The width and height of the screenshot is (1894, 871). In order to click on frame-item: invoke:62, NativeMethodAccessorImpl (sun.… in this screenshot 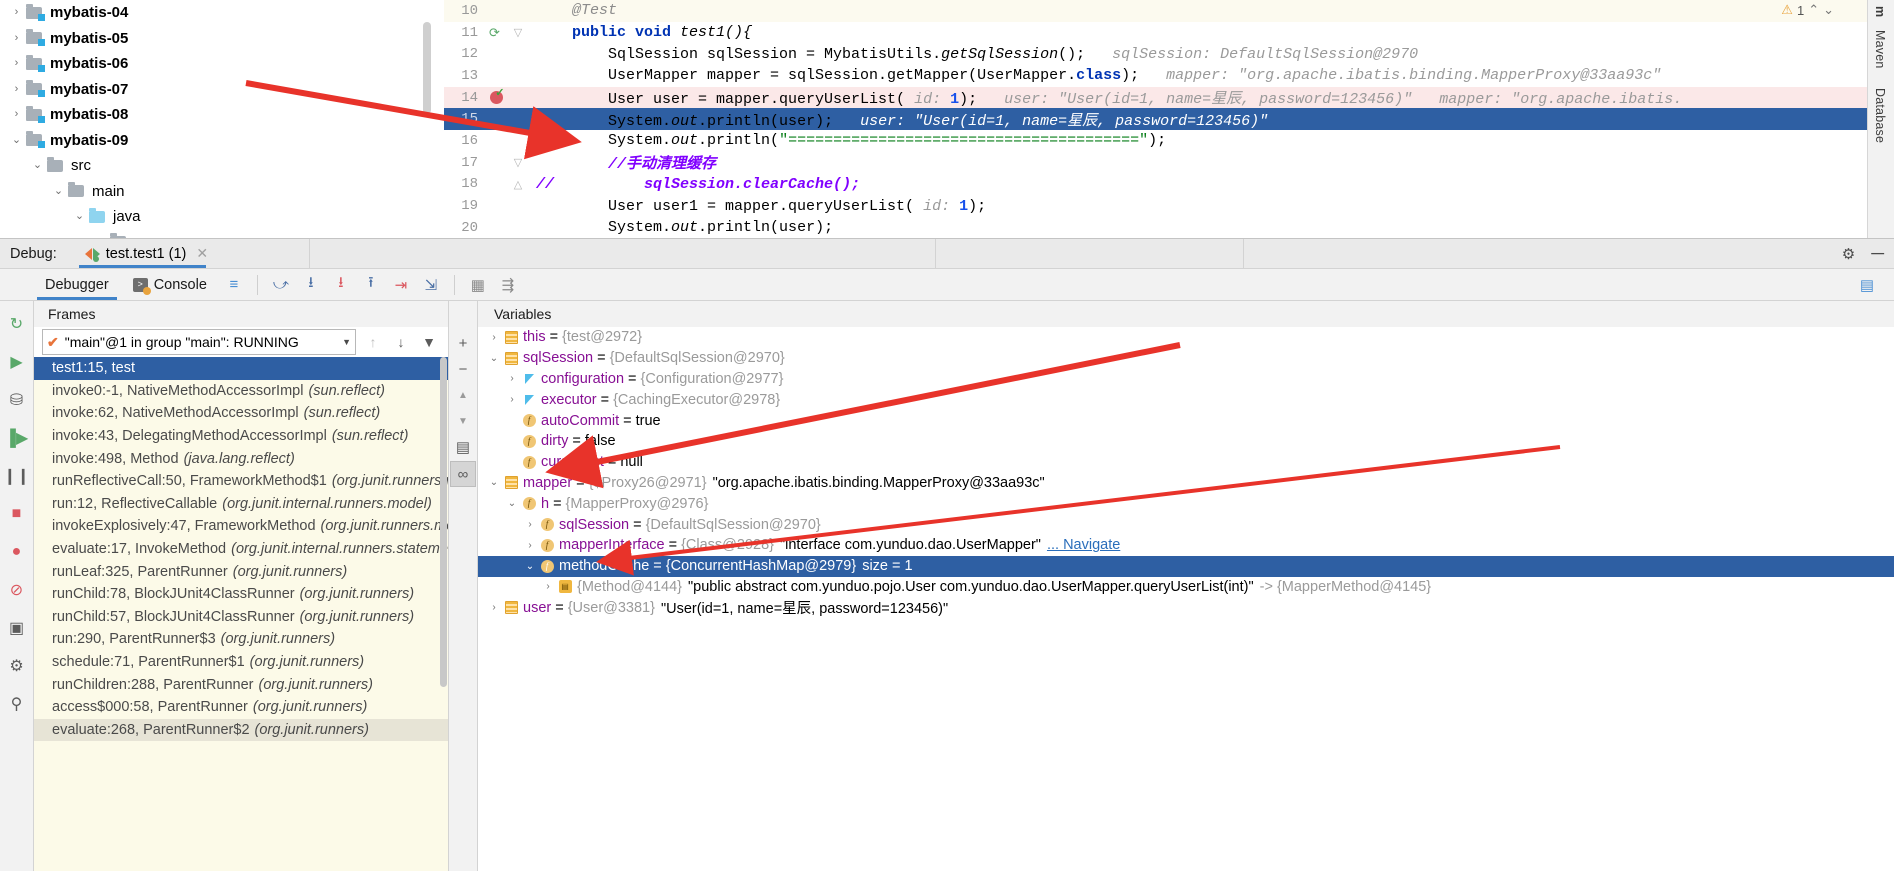, I will do `click(241, 413)`.